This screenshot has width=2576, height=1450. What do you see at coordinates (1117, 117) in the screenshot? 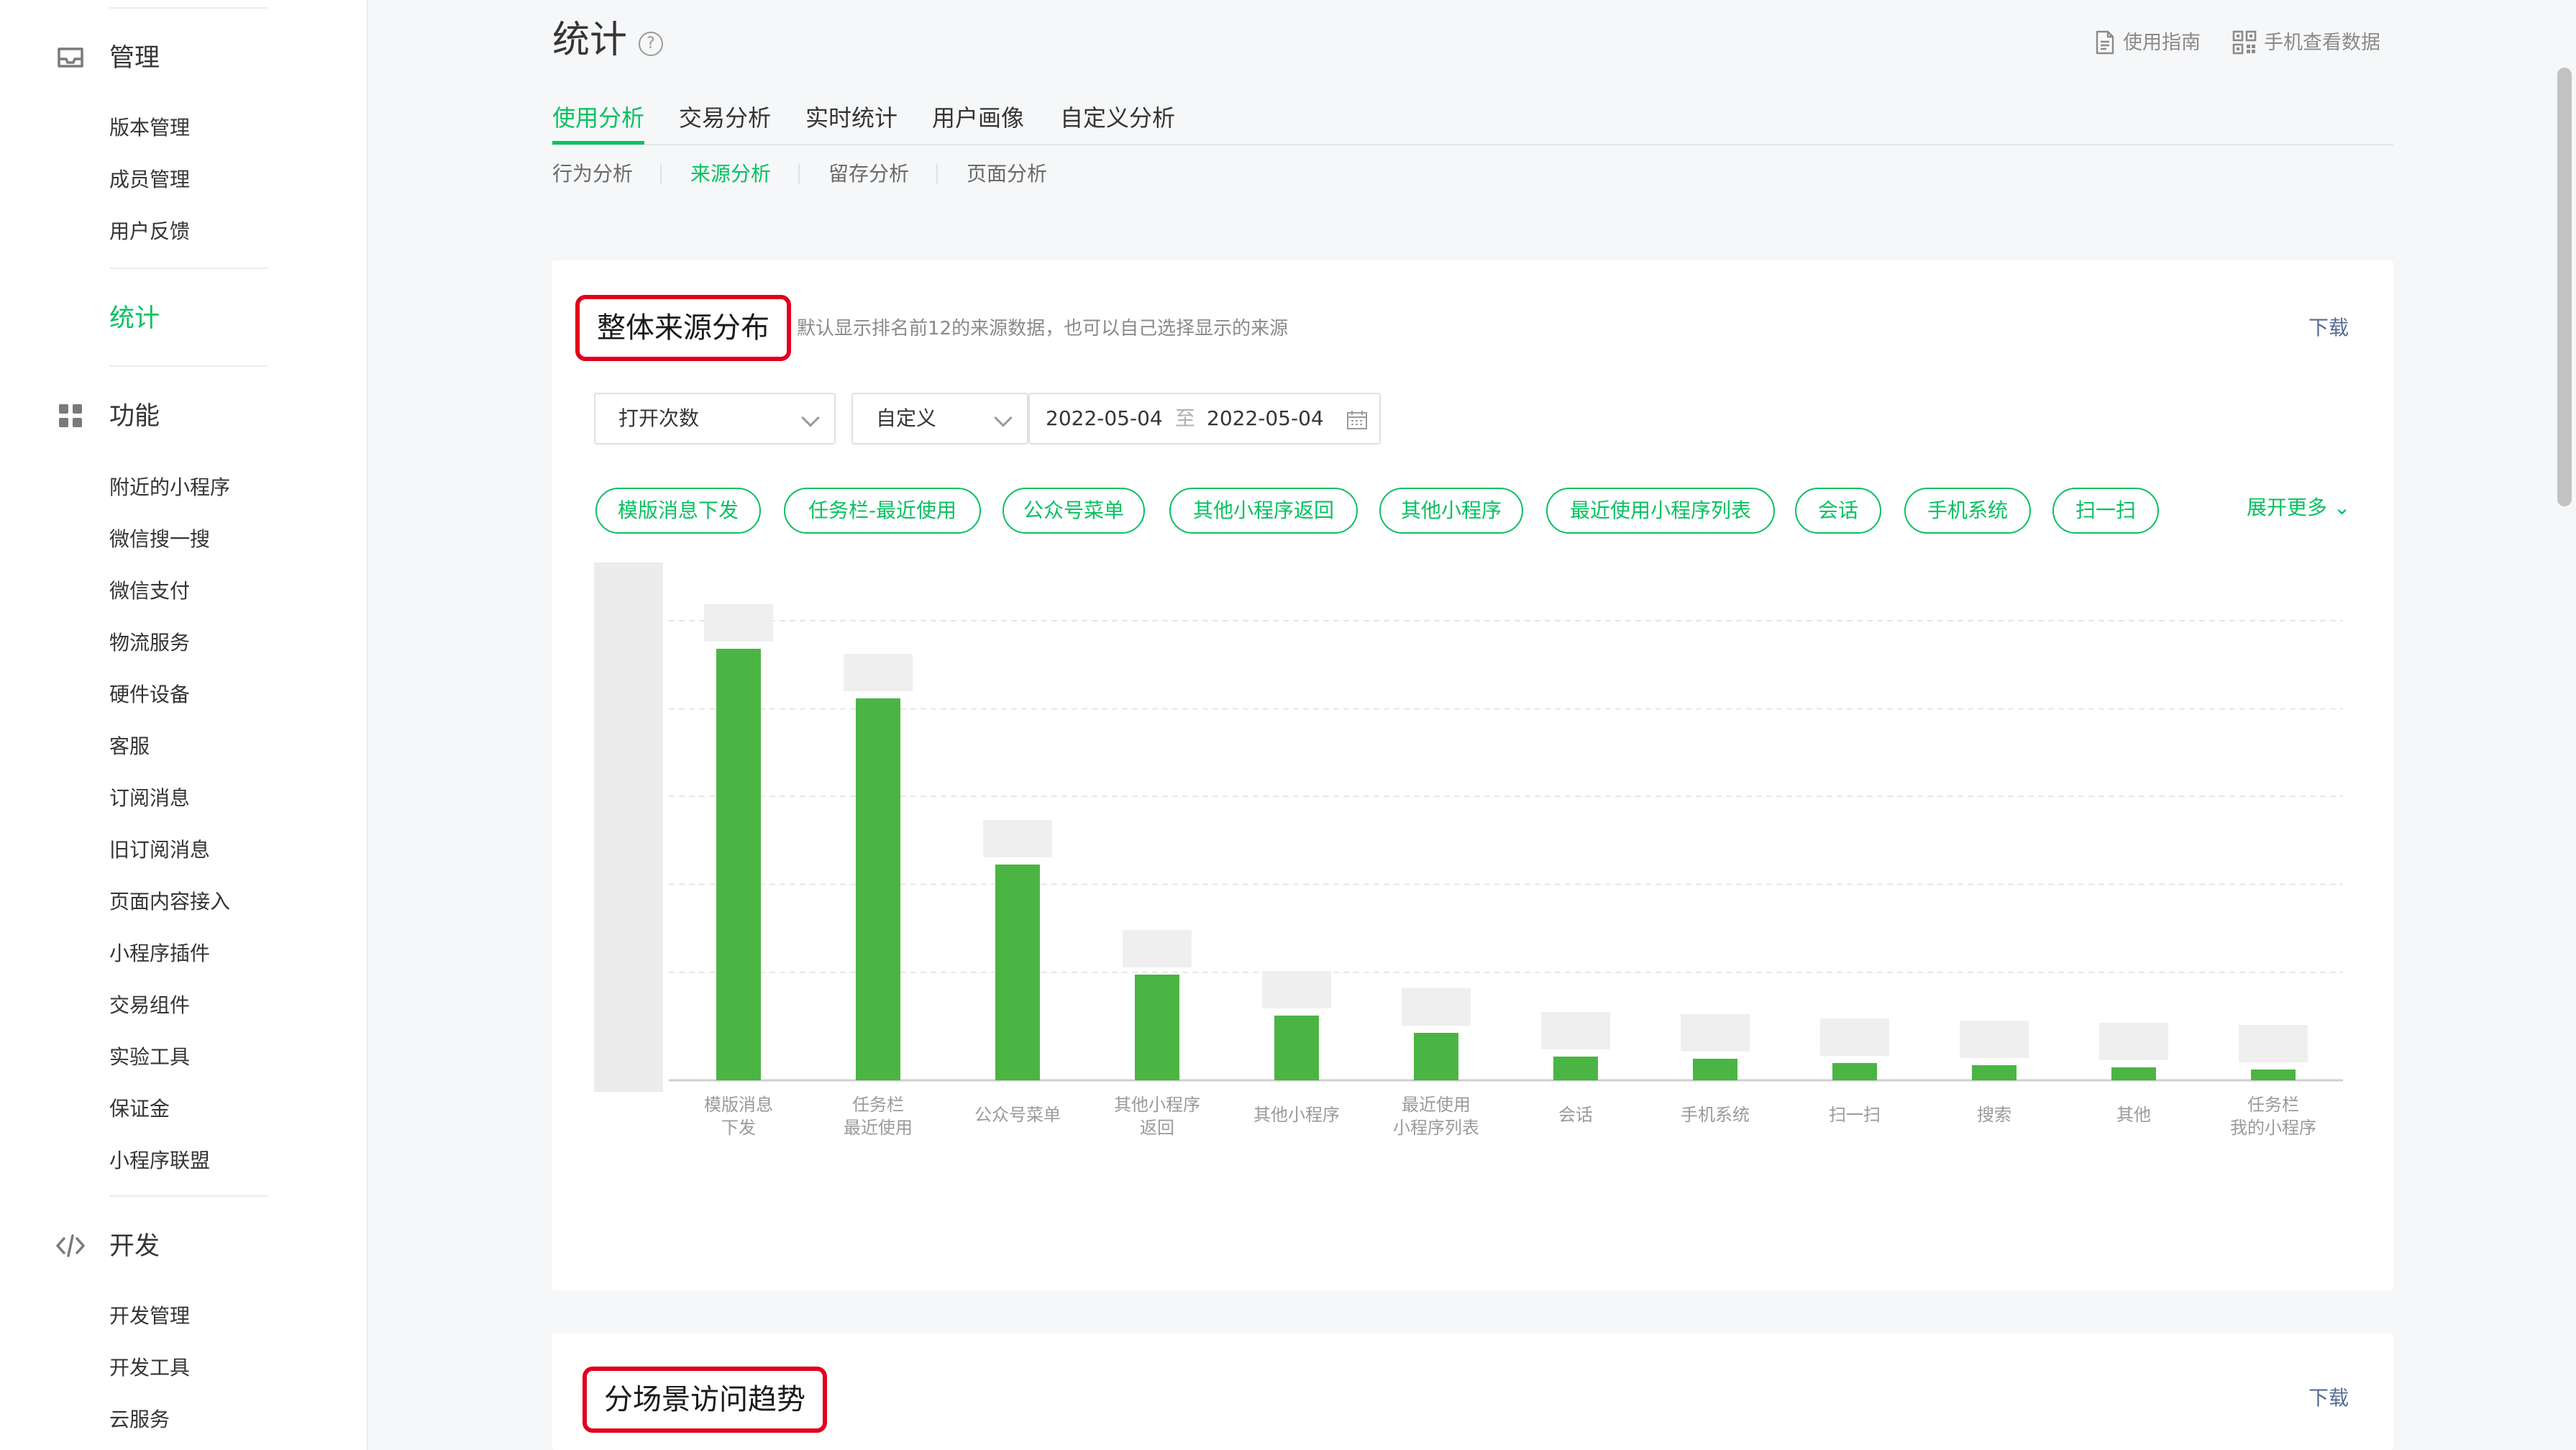
I see `tab-custom-analysis: 自定义分析` at bounding box center [1117, 117].